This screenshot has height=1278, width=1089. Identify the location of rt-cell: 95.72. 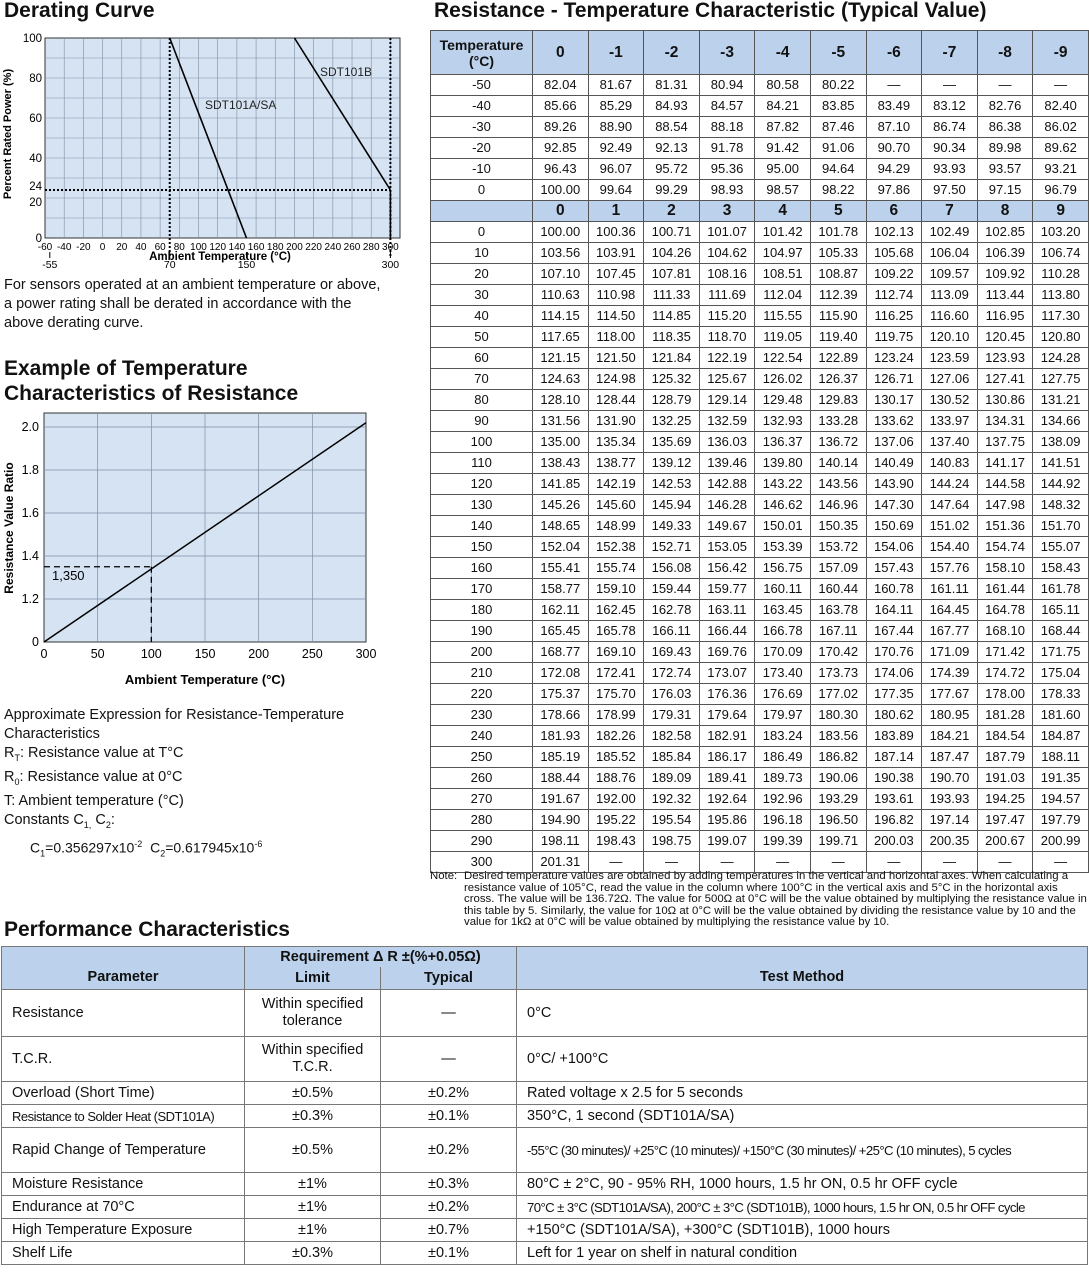
(671, 169).